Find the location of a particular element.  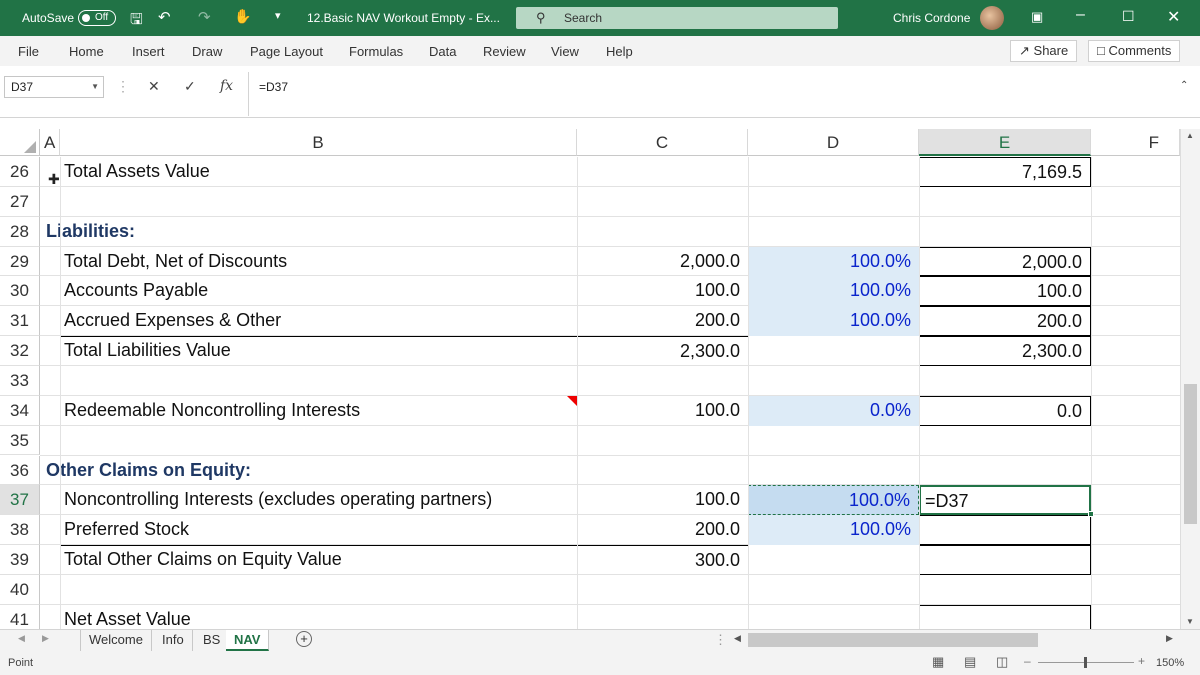

row-header: 34 is located at coordinates (20, 410).